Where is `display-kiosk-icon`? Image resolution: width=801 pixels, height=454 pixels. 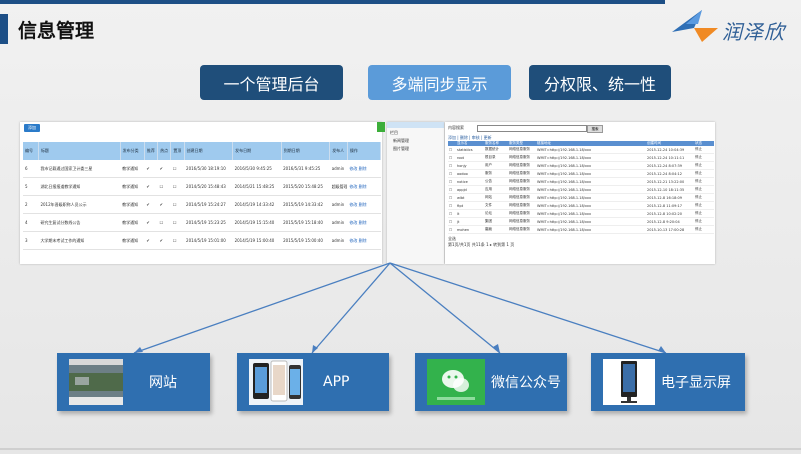
display-kiosk-icon is located at coordinates (629, 382).